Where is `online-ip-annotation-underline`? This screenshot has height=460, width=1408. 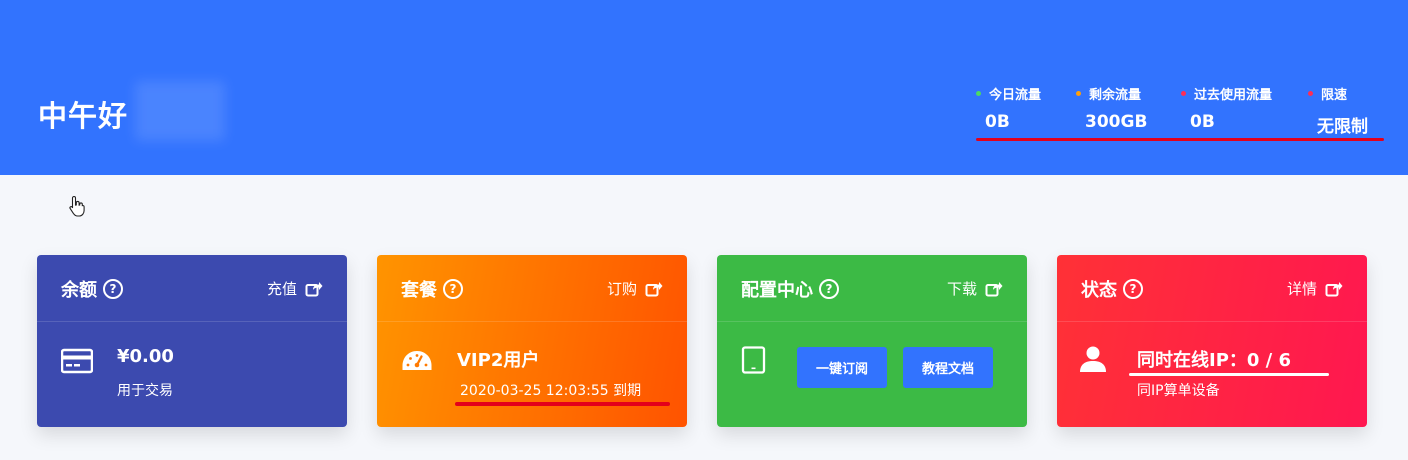 online-ip-annotation-underline is located at coordinates (1229, 374).